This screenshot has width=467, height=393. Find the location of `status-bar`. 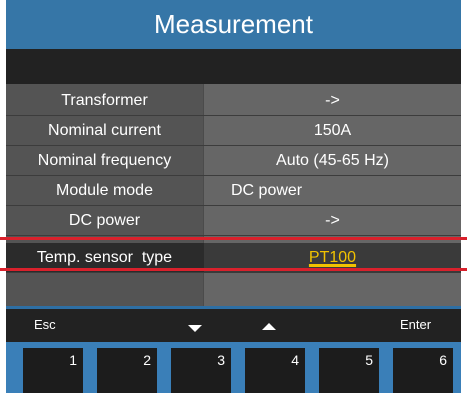

status-bar is located at coordinates (233, 66).